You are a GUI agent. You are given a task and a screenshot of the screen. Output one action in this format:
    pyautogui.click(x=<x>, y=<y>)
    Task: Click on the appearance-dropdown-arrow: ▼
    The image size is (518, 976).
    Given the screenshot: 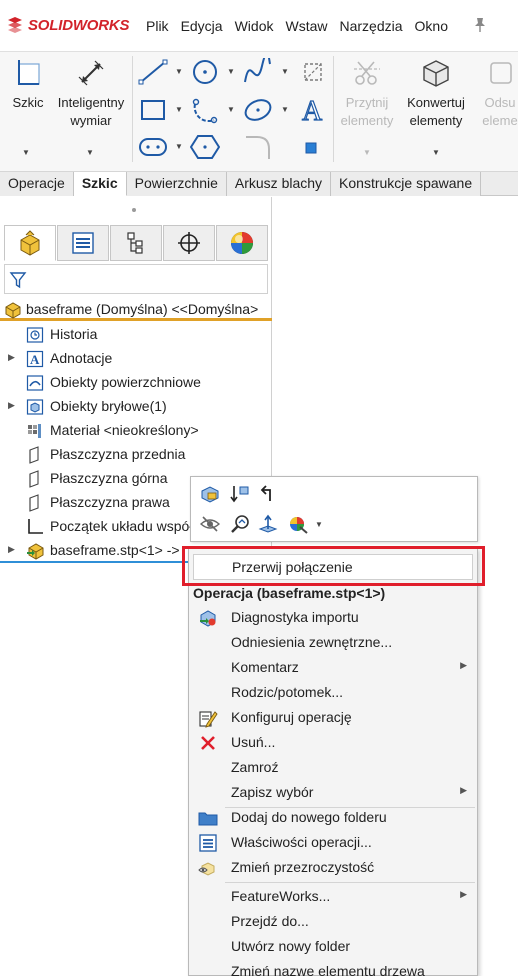 What is the action you would take?
    pyautogui.click(x=319, y=524)
    